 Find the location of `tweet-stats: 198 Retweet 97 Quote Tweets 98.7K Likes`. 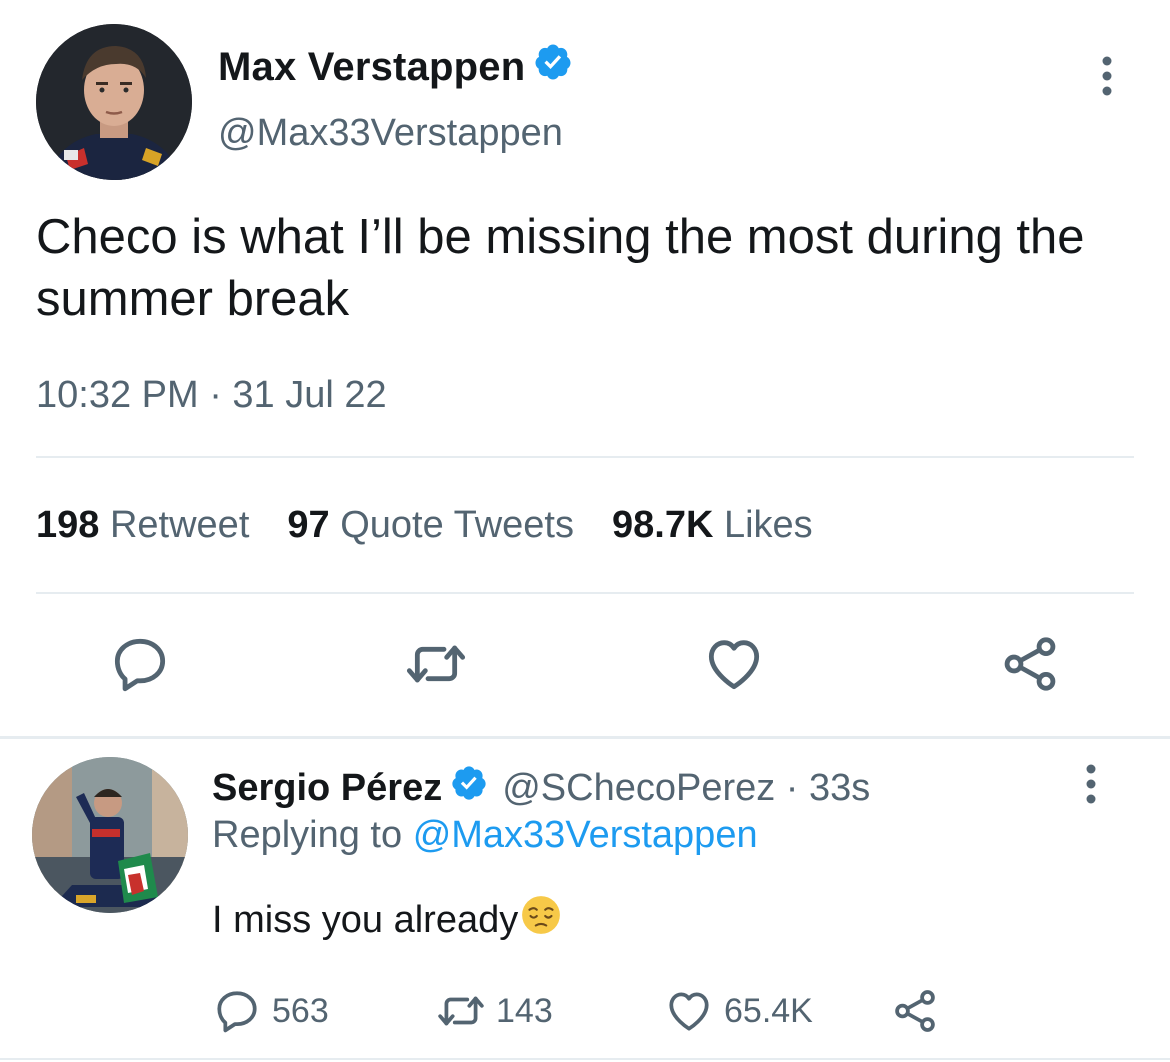

tweet-stats: 198 Retweet 97 Quote Tweets 98.7K Likes is located at coordinates (424, 525).